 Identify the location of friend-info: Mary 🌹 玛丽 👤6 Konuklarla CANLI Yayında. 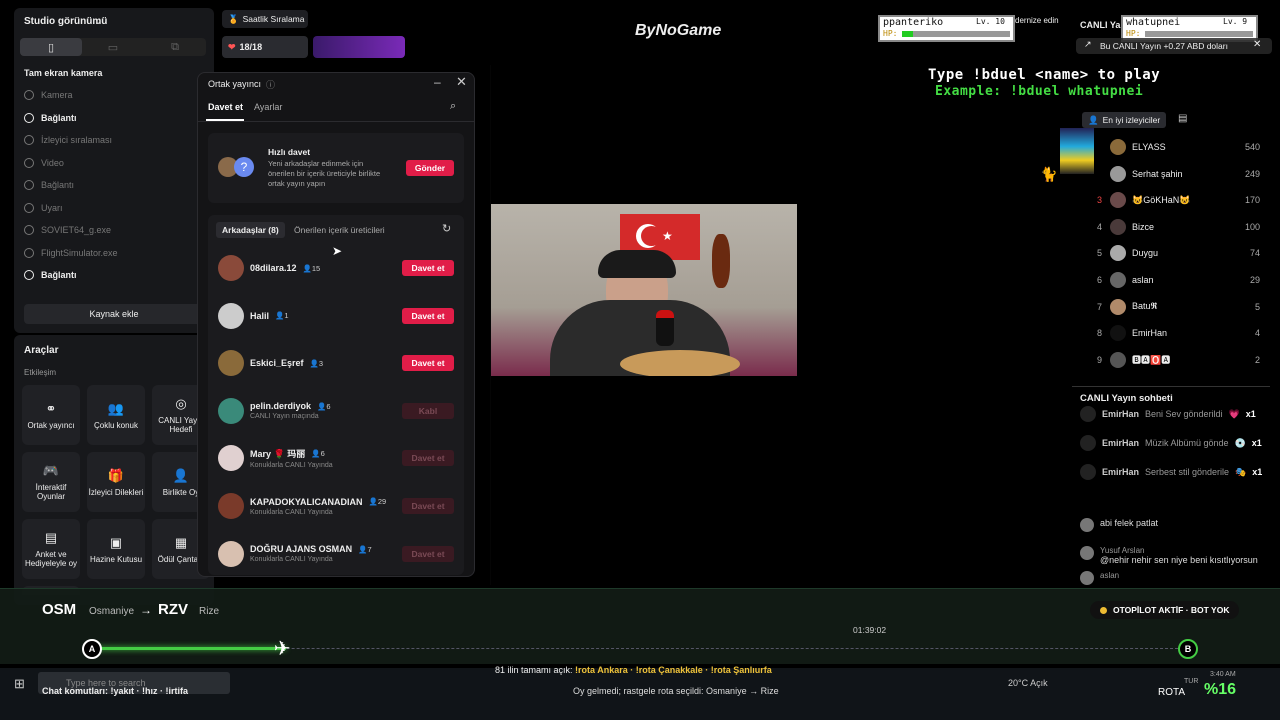
(291, 458).